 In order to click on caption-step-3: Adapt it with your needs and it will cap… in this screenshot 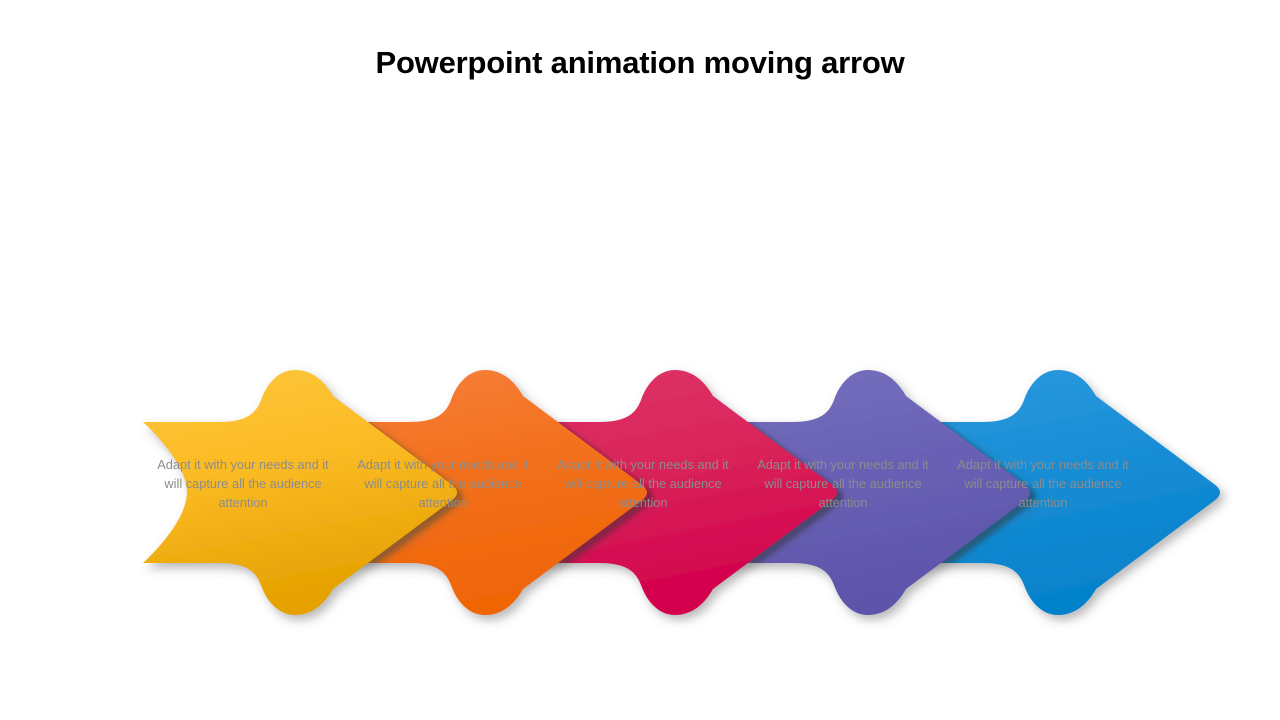, I will do `click(643, 483)`.